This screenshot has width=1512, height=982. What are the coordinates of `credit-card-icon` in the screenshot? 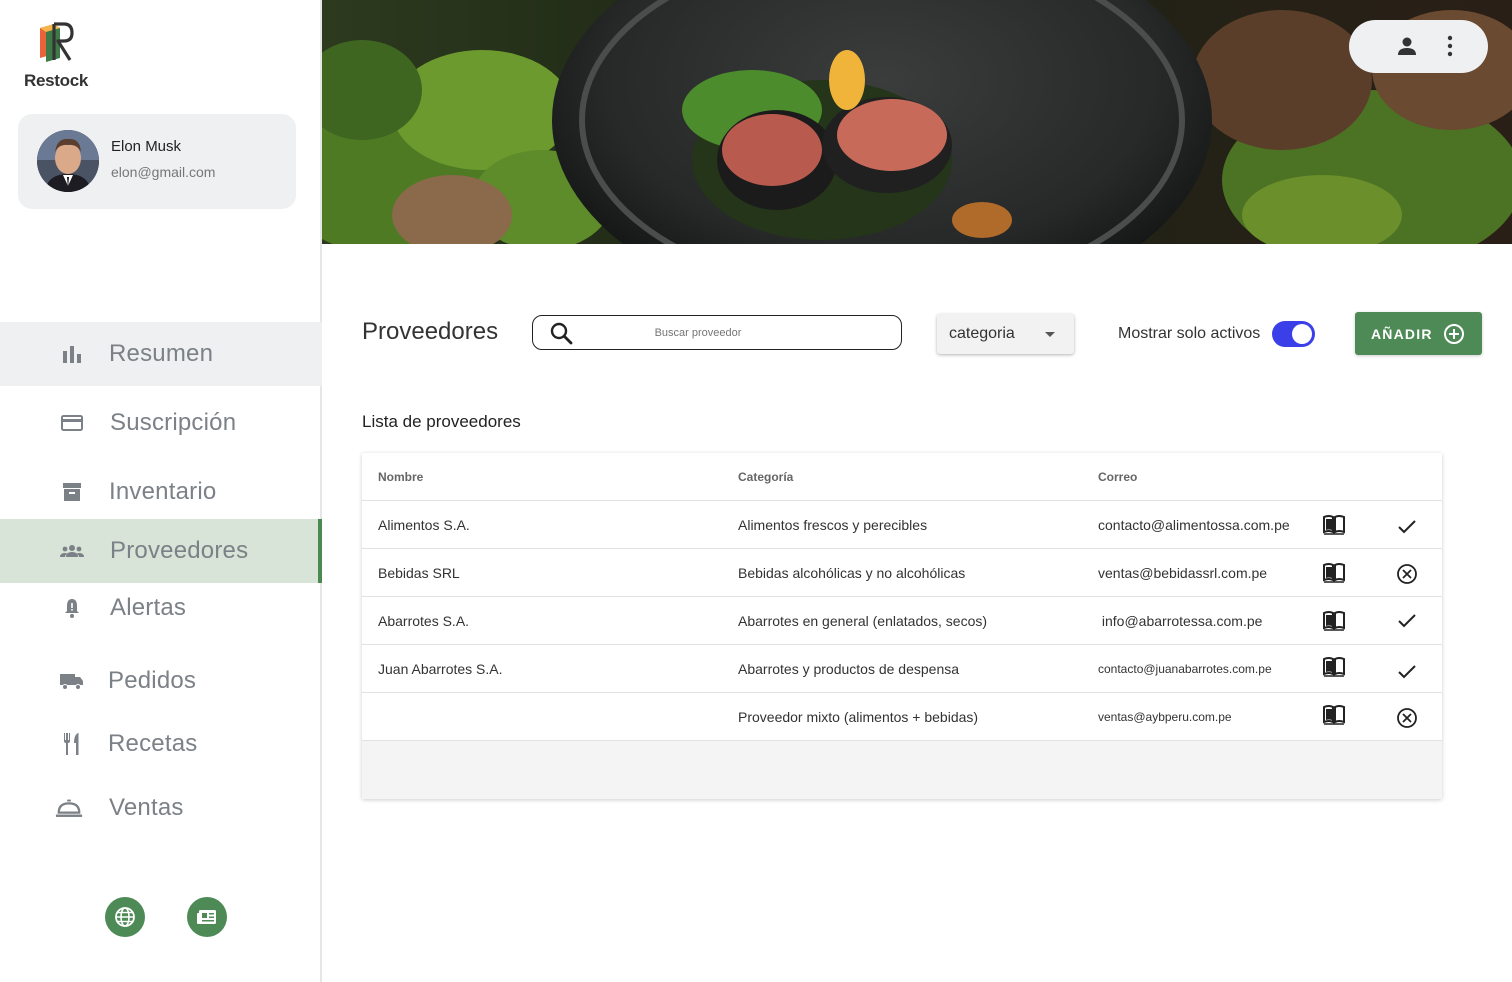 It's located at (72, 423).